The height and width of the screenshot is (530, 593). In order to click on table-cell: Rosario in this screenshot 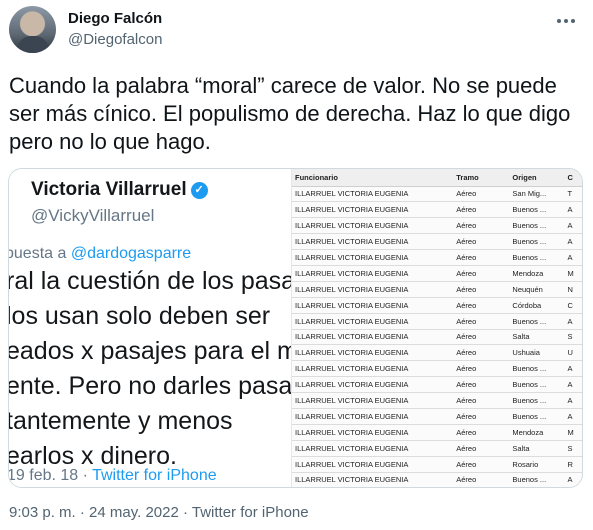, I will do `click(537, 464)`.